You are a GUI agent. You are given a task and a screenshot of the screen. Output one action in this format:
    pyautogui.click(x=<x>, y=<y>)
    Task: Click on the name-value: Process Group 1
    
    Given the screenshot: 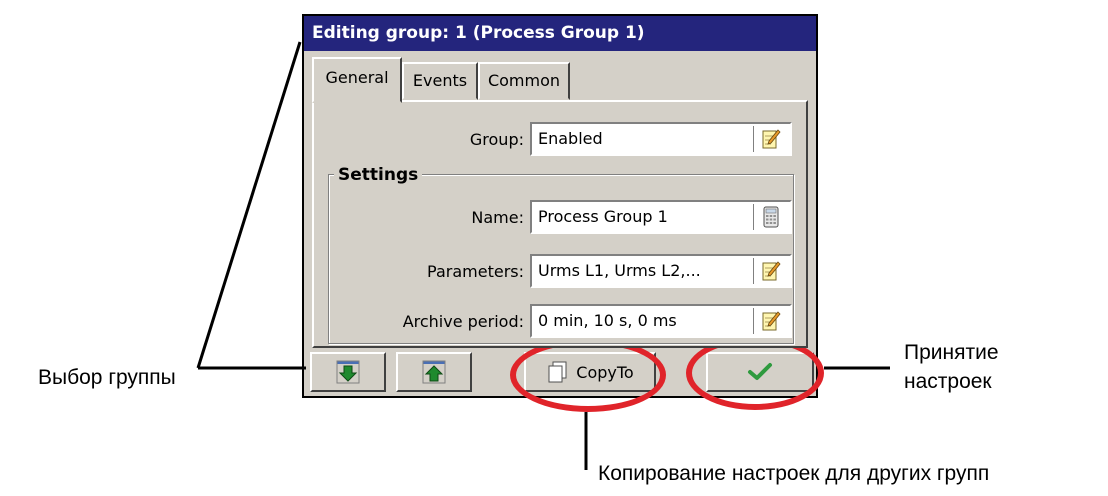 What is the action you would take?
    pyautogui.click(x=603, y=216)
    